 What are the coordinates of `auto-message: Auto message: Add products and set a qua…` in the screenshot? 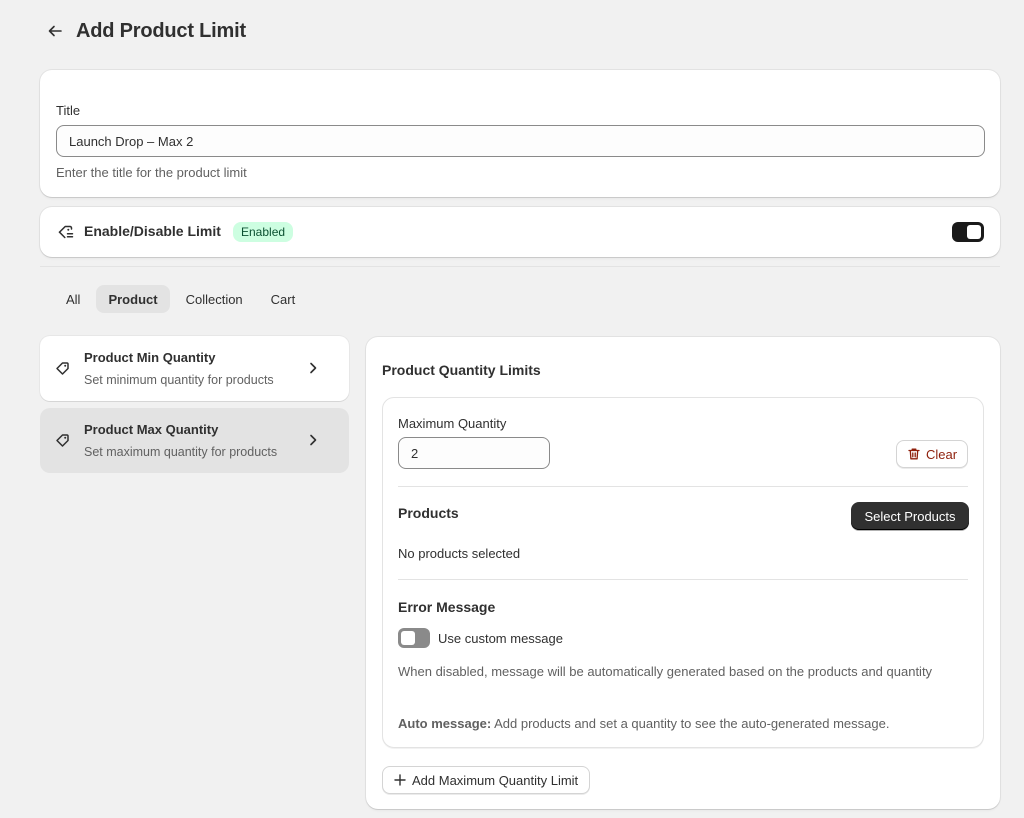 It's located at (643, 723).